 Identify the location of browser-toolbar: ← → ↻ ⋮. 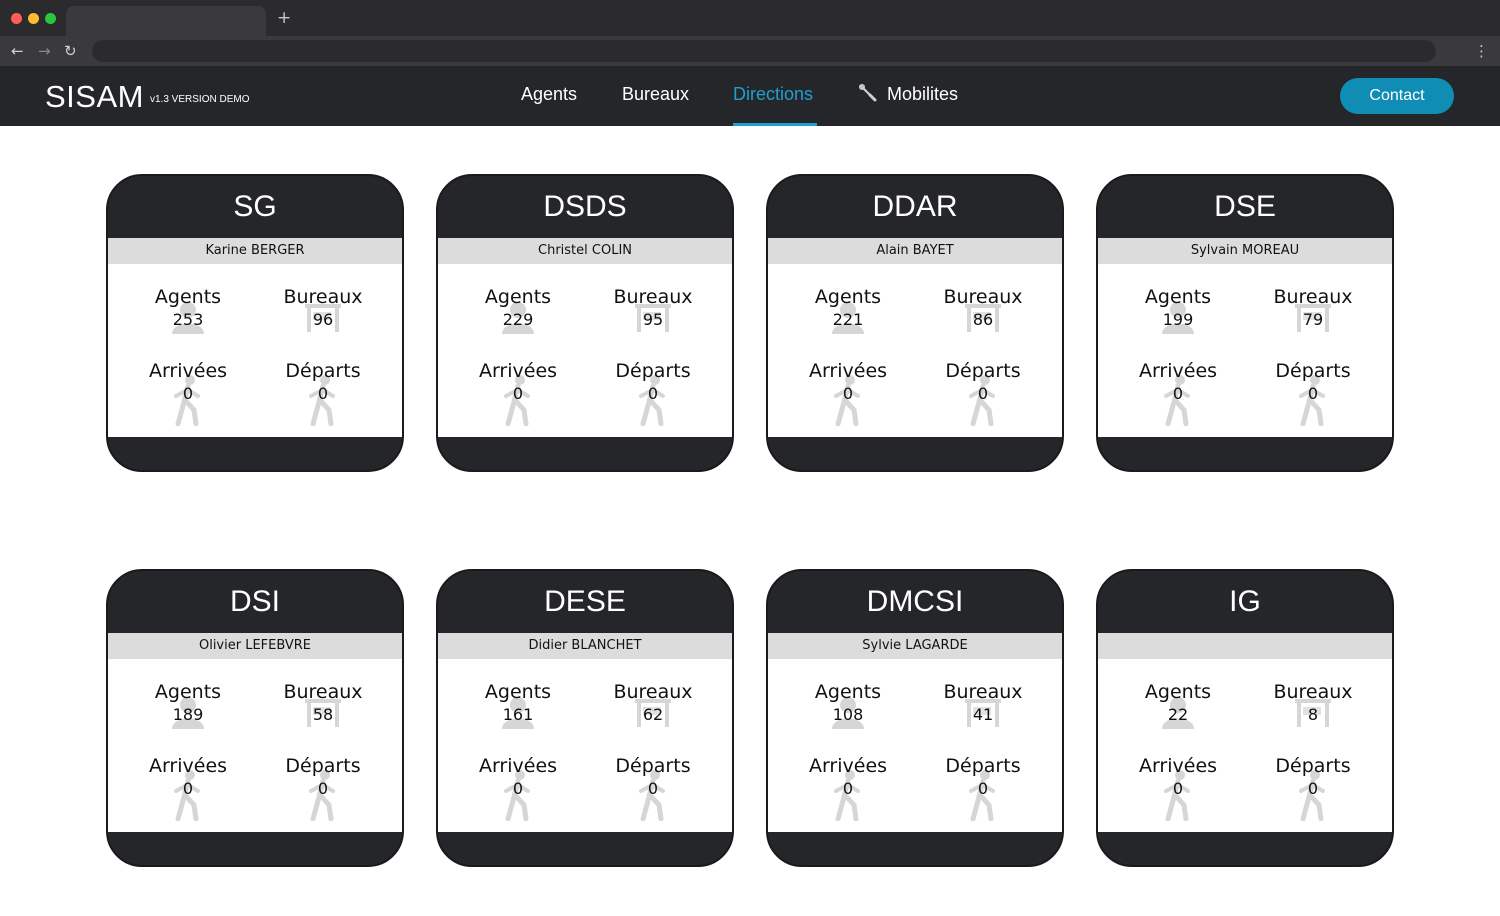
(750, 51).